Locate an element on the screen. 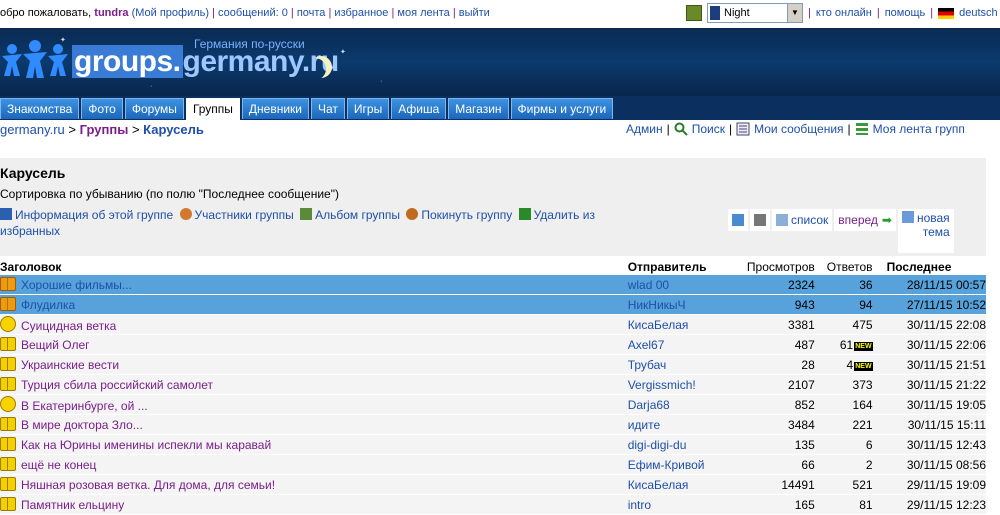  breadcrumb-current: Карусель is located at coordinates (173, 129).